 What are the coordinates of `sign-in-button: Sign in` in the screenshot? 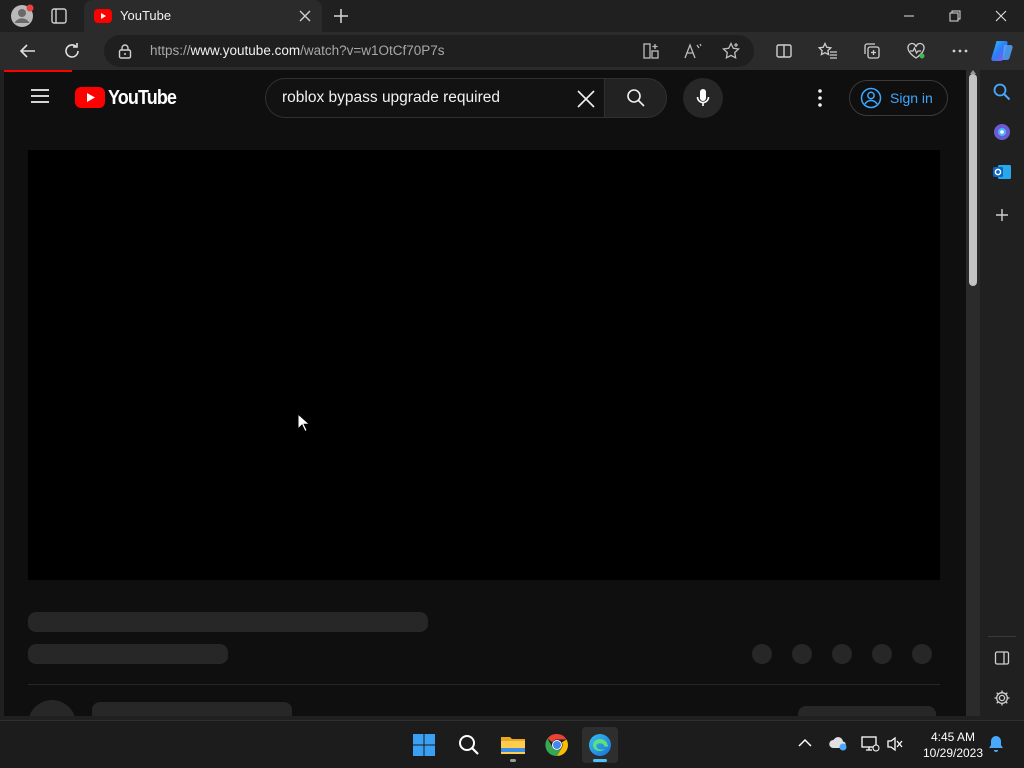 It's located at (898, 98).